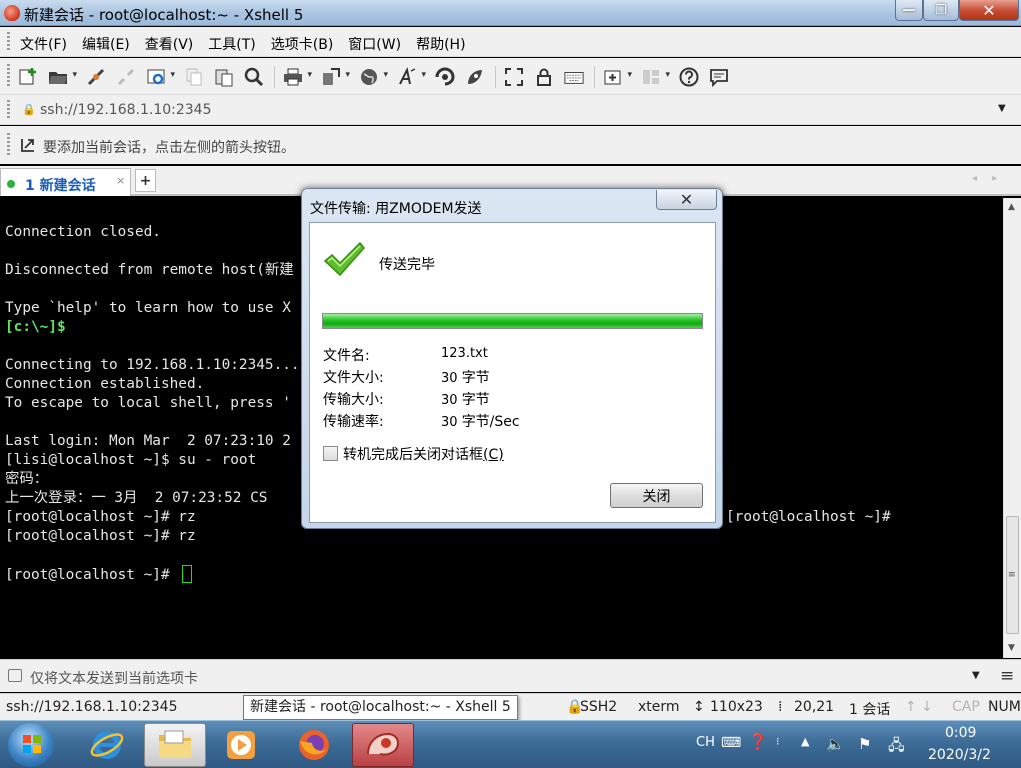  Describe the element at coordinates (83, 232) in the screenshot. I see `terminal-line: Connection closed.` at that location.